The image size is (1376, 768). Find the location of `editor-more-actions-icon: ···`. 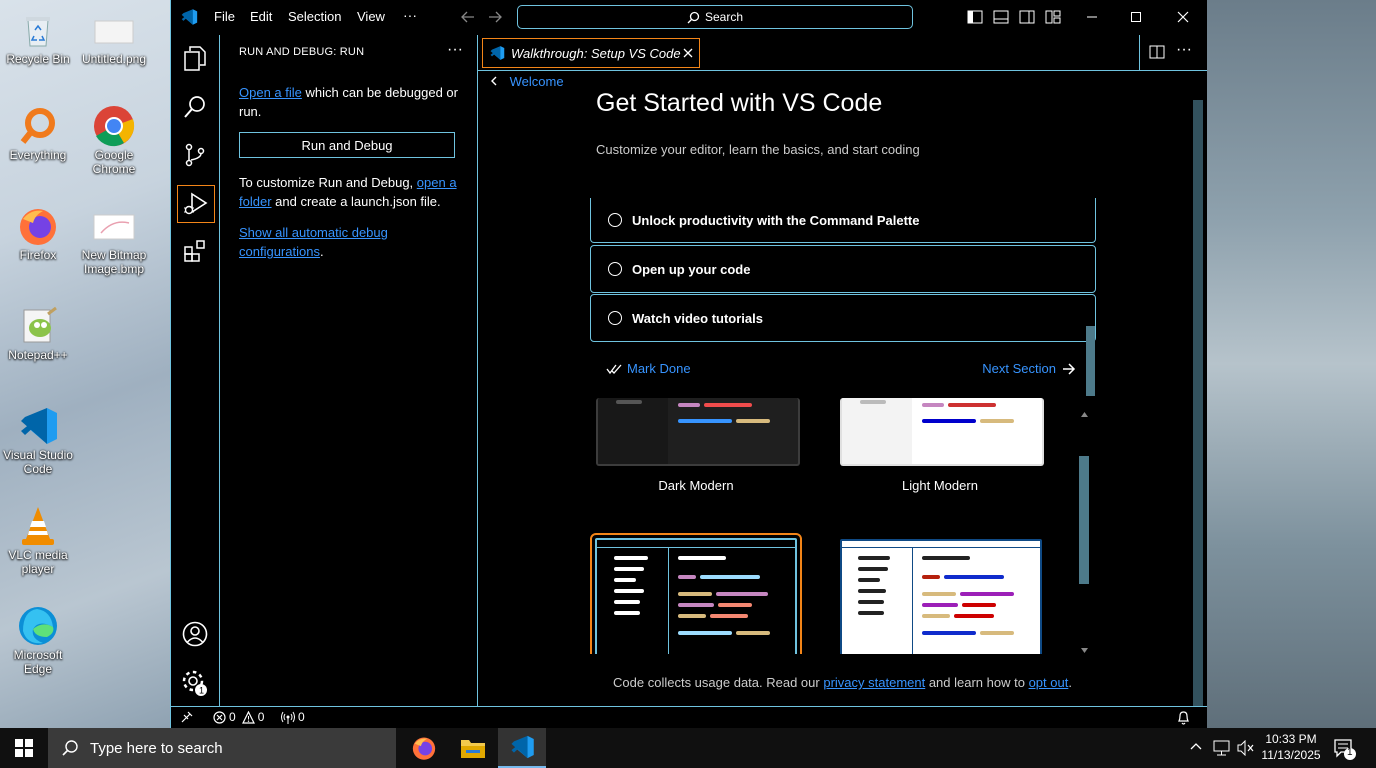

editor-more-actions-icon: ··· is located at coordinates (1184, 50).